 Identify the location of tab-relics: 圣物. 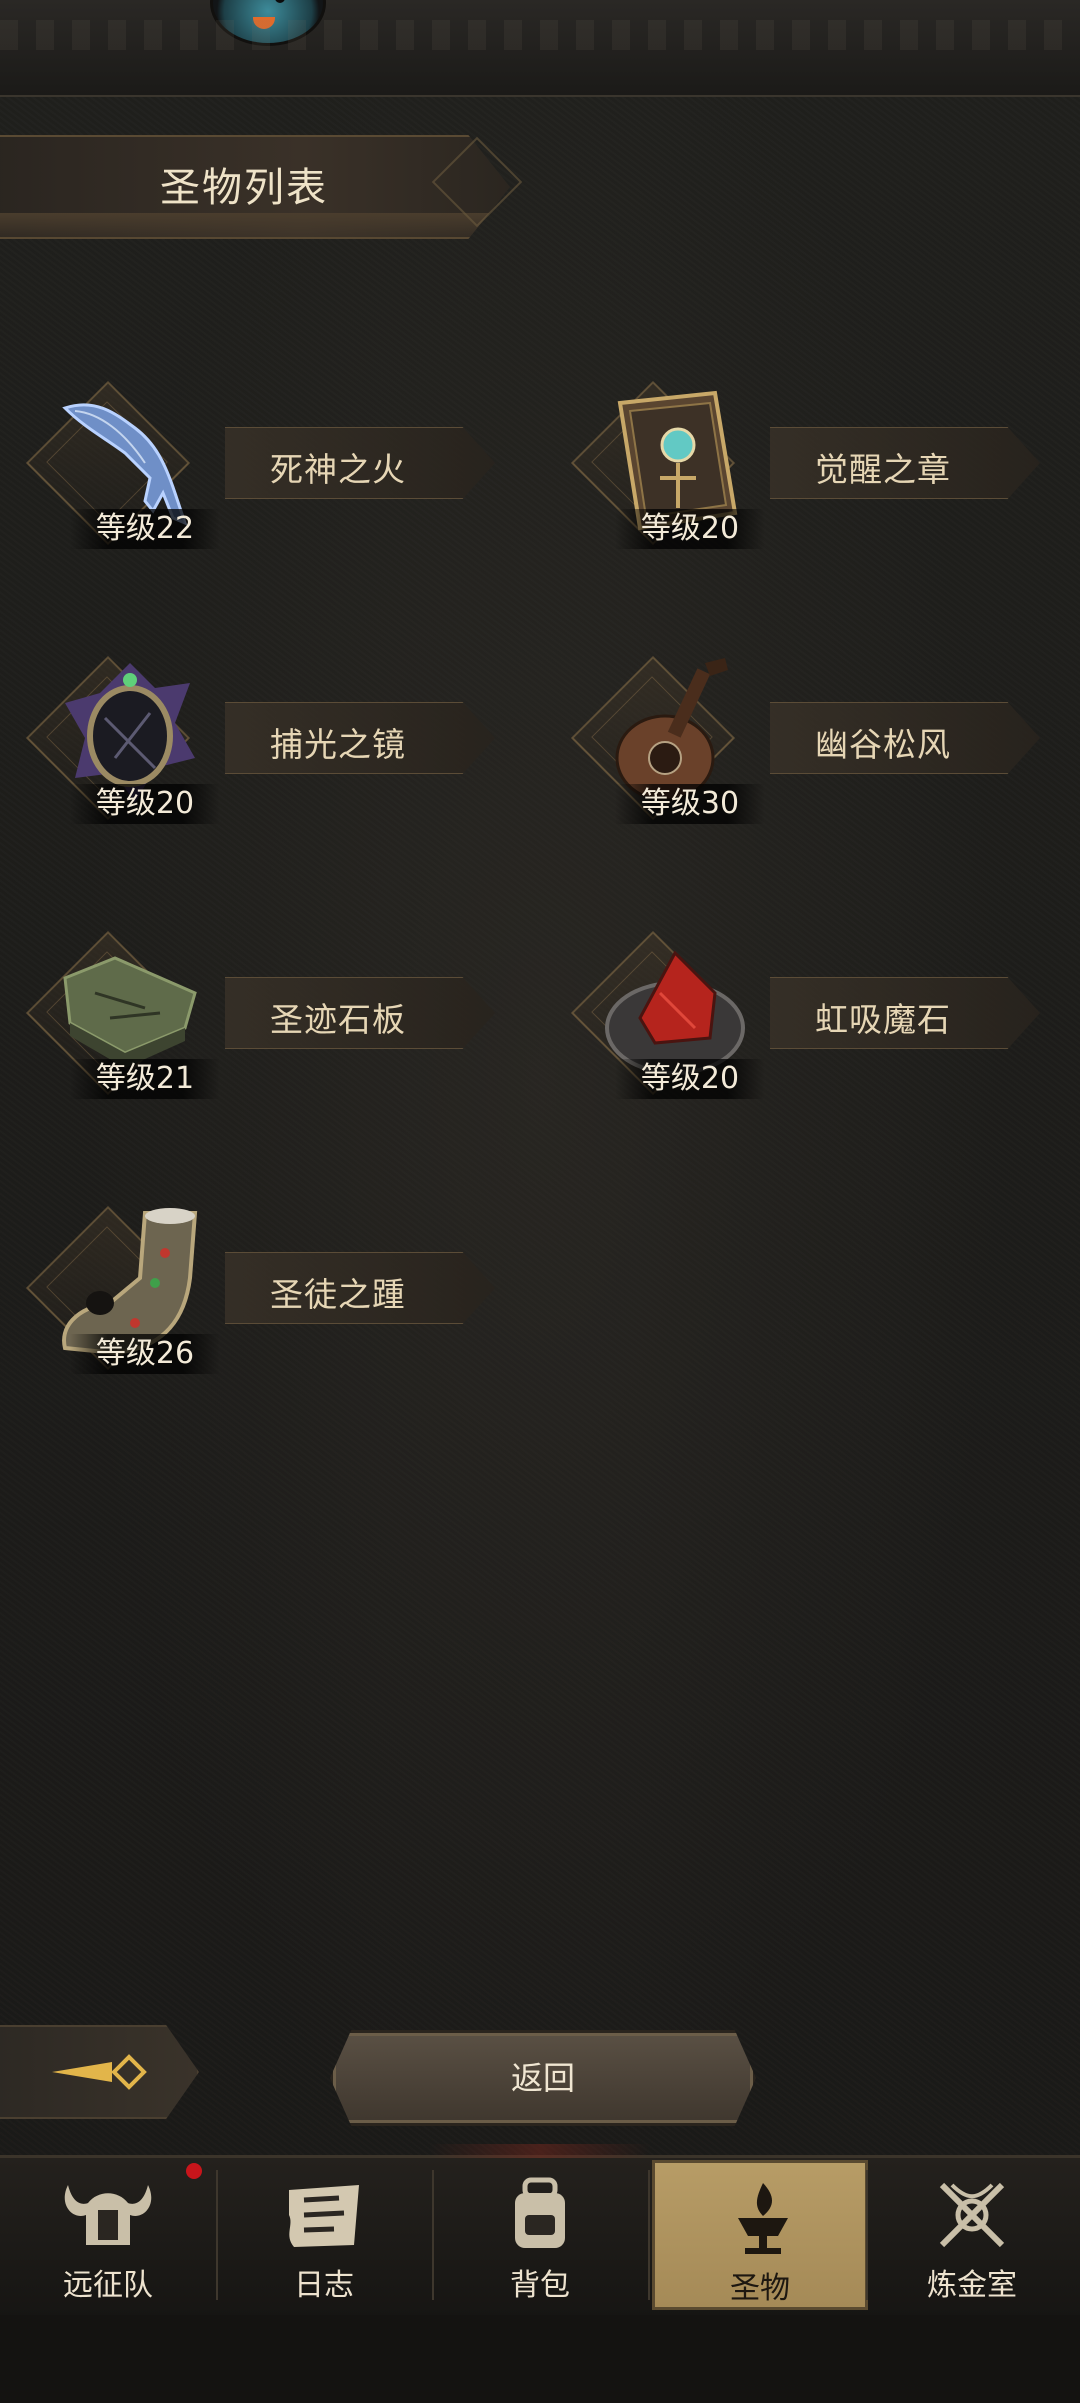
(760, 2235).